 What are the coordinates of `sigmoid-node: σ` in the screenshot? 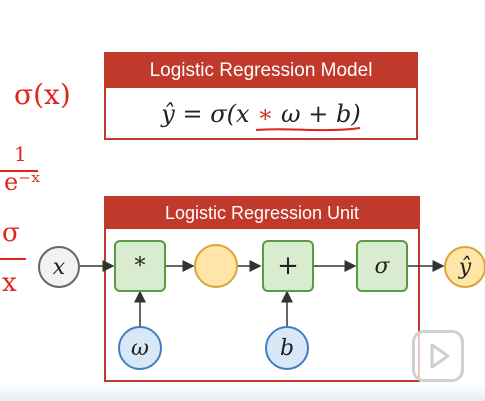 It's located at (382, 266).